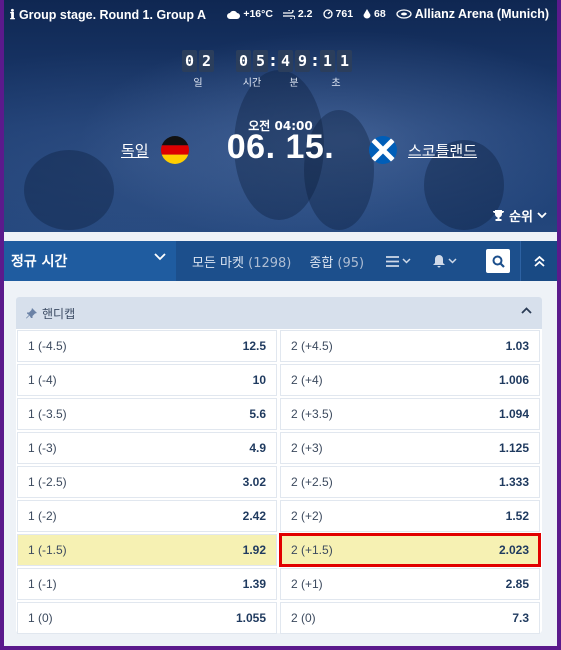  I want to click on countdown-days: 0 2 일, so click(198, 69).